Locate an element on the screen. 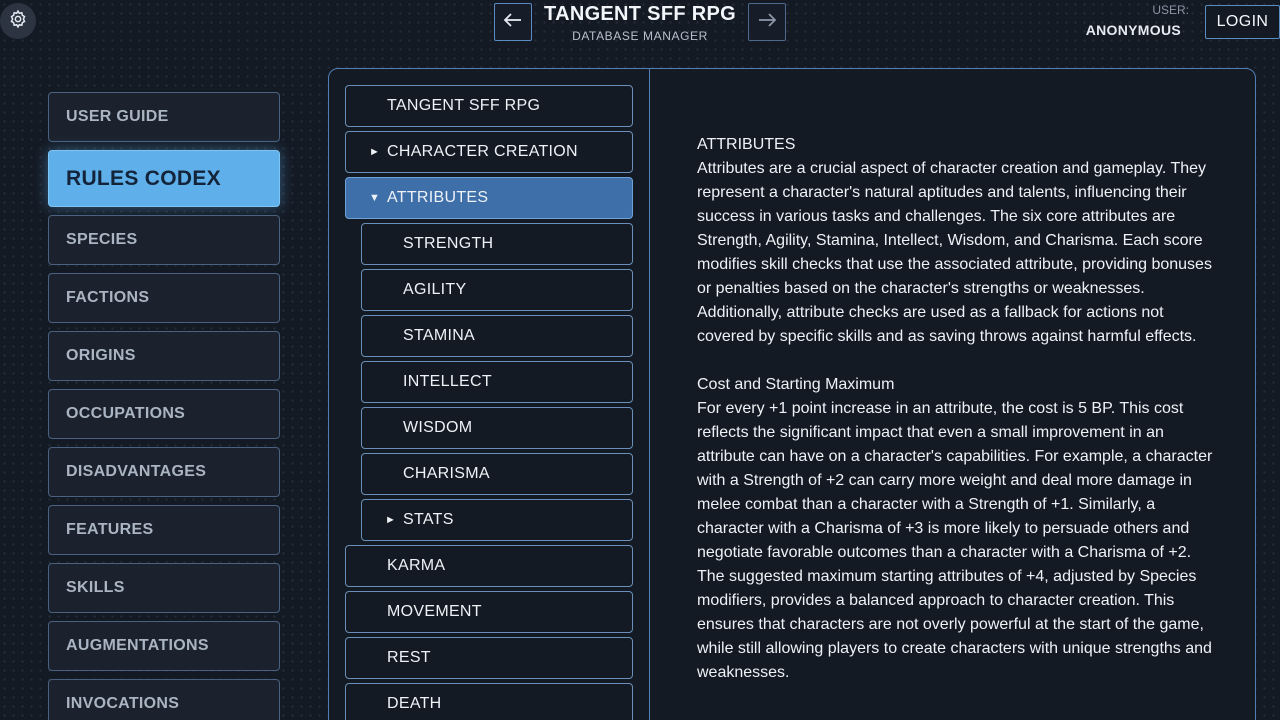 The image size is (1280, 720). tree-item-label: CHARACTER CREATION is located at coordinates (482, 151).